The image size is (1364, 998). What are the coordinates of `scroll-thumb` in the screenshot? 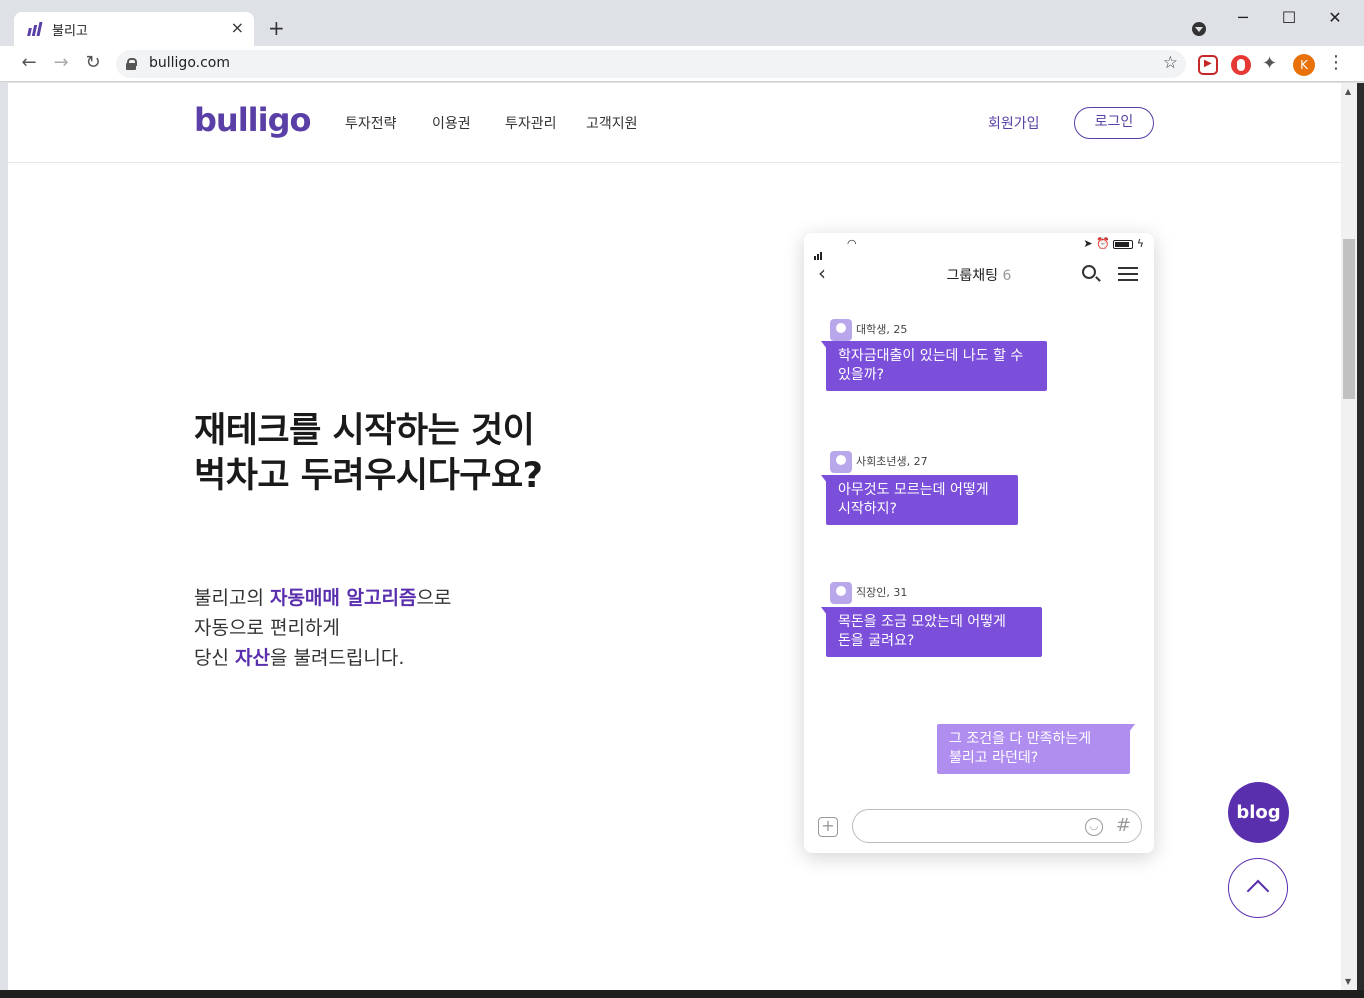 It's located at (1349, 319).